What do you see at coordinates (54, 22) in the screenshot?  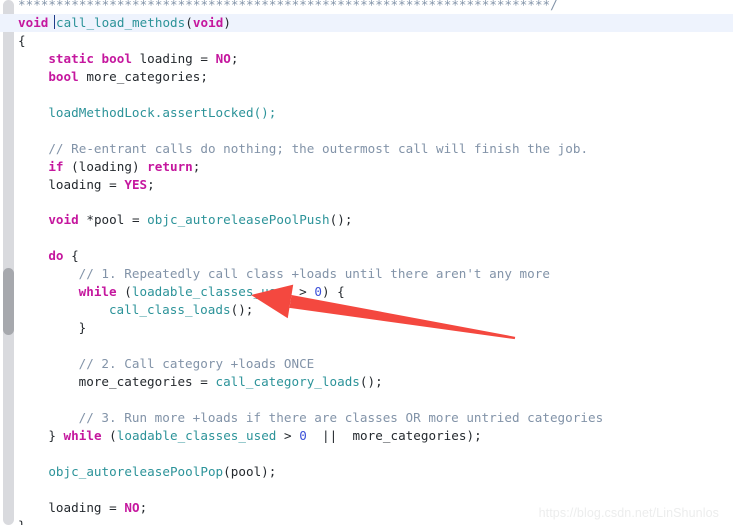 I see `text-caret` at bounding box center [54, 22].